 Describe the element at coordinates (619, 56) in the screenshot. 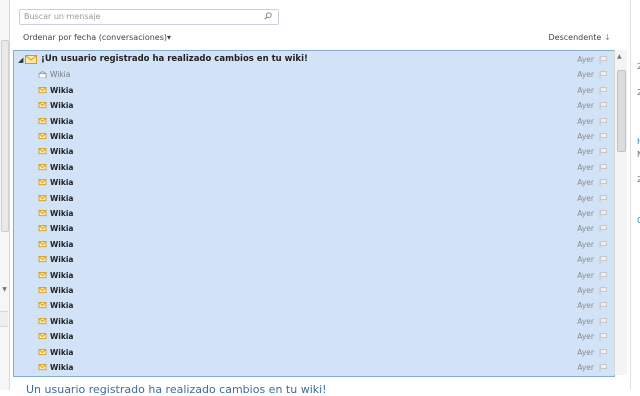

I see `scroll-up-arrow-icon: ▲` at that location.